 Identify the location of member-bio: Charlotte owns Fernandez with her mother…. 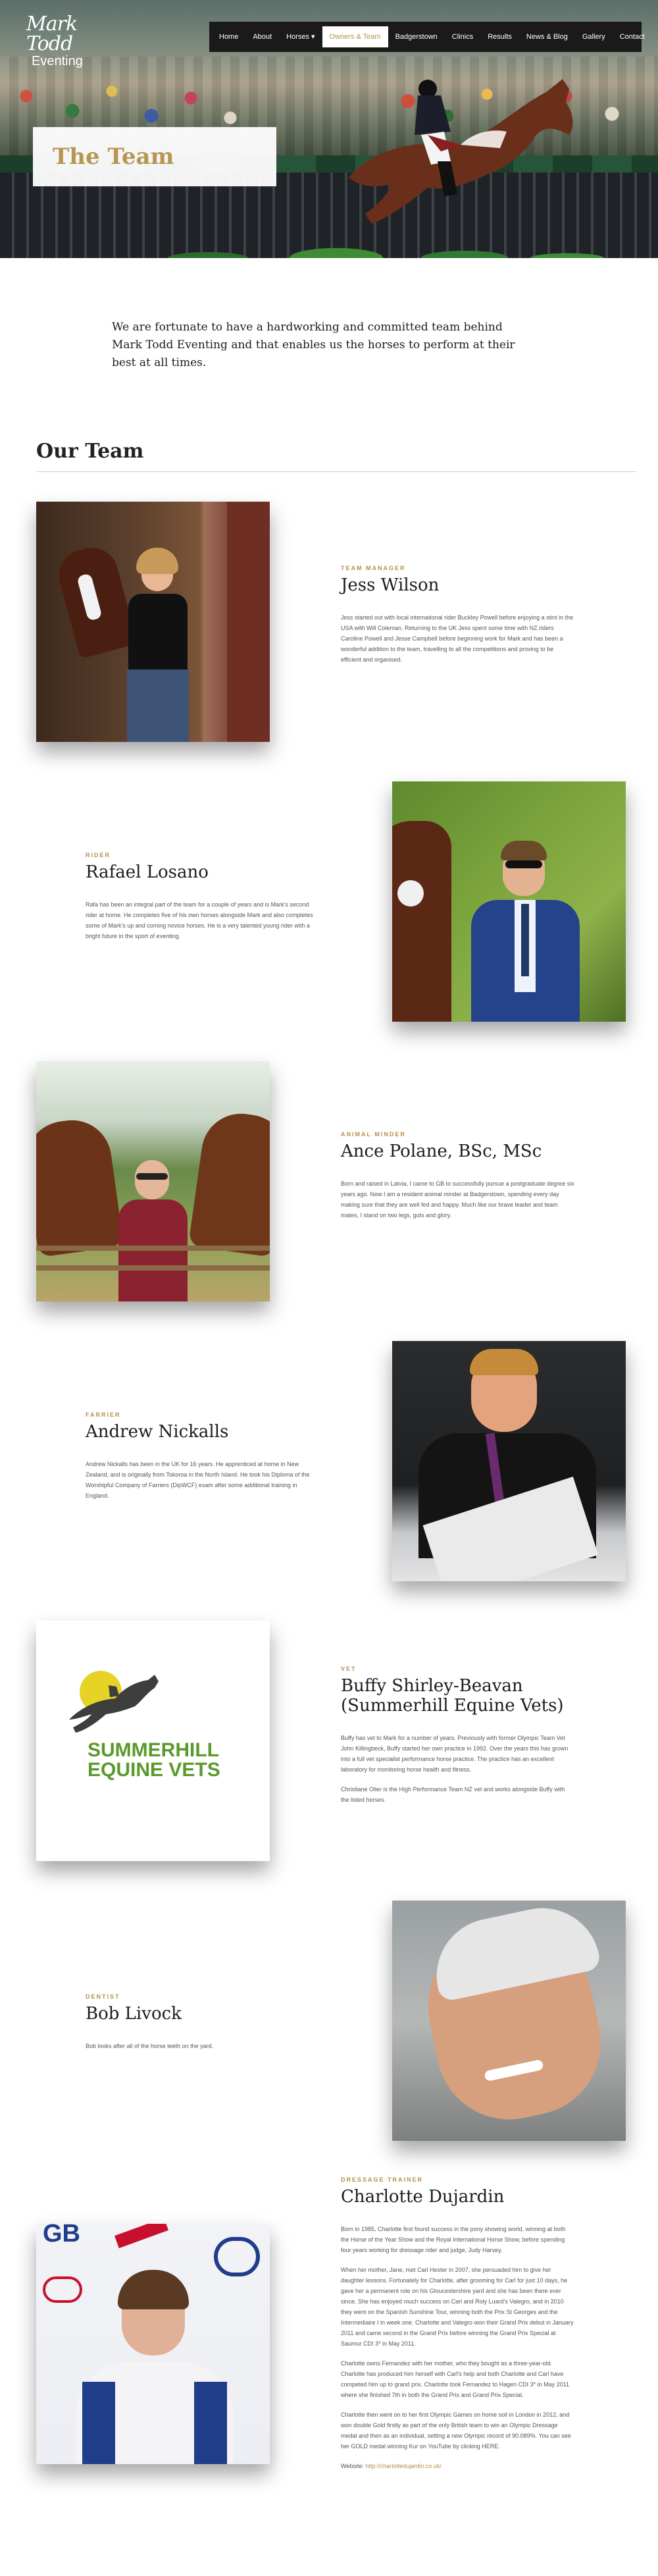
(455, 2379).